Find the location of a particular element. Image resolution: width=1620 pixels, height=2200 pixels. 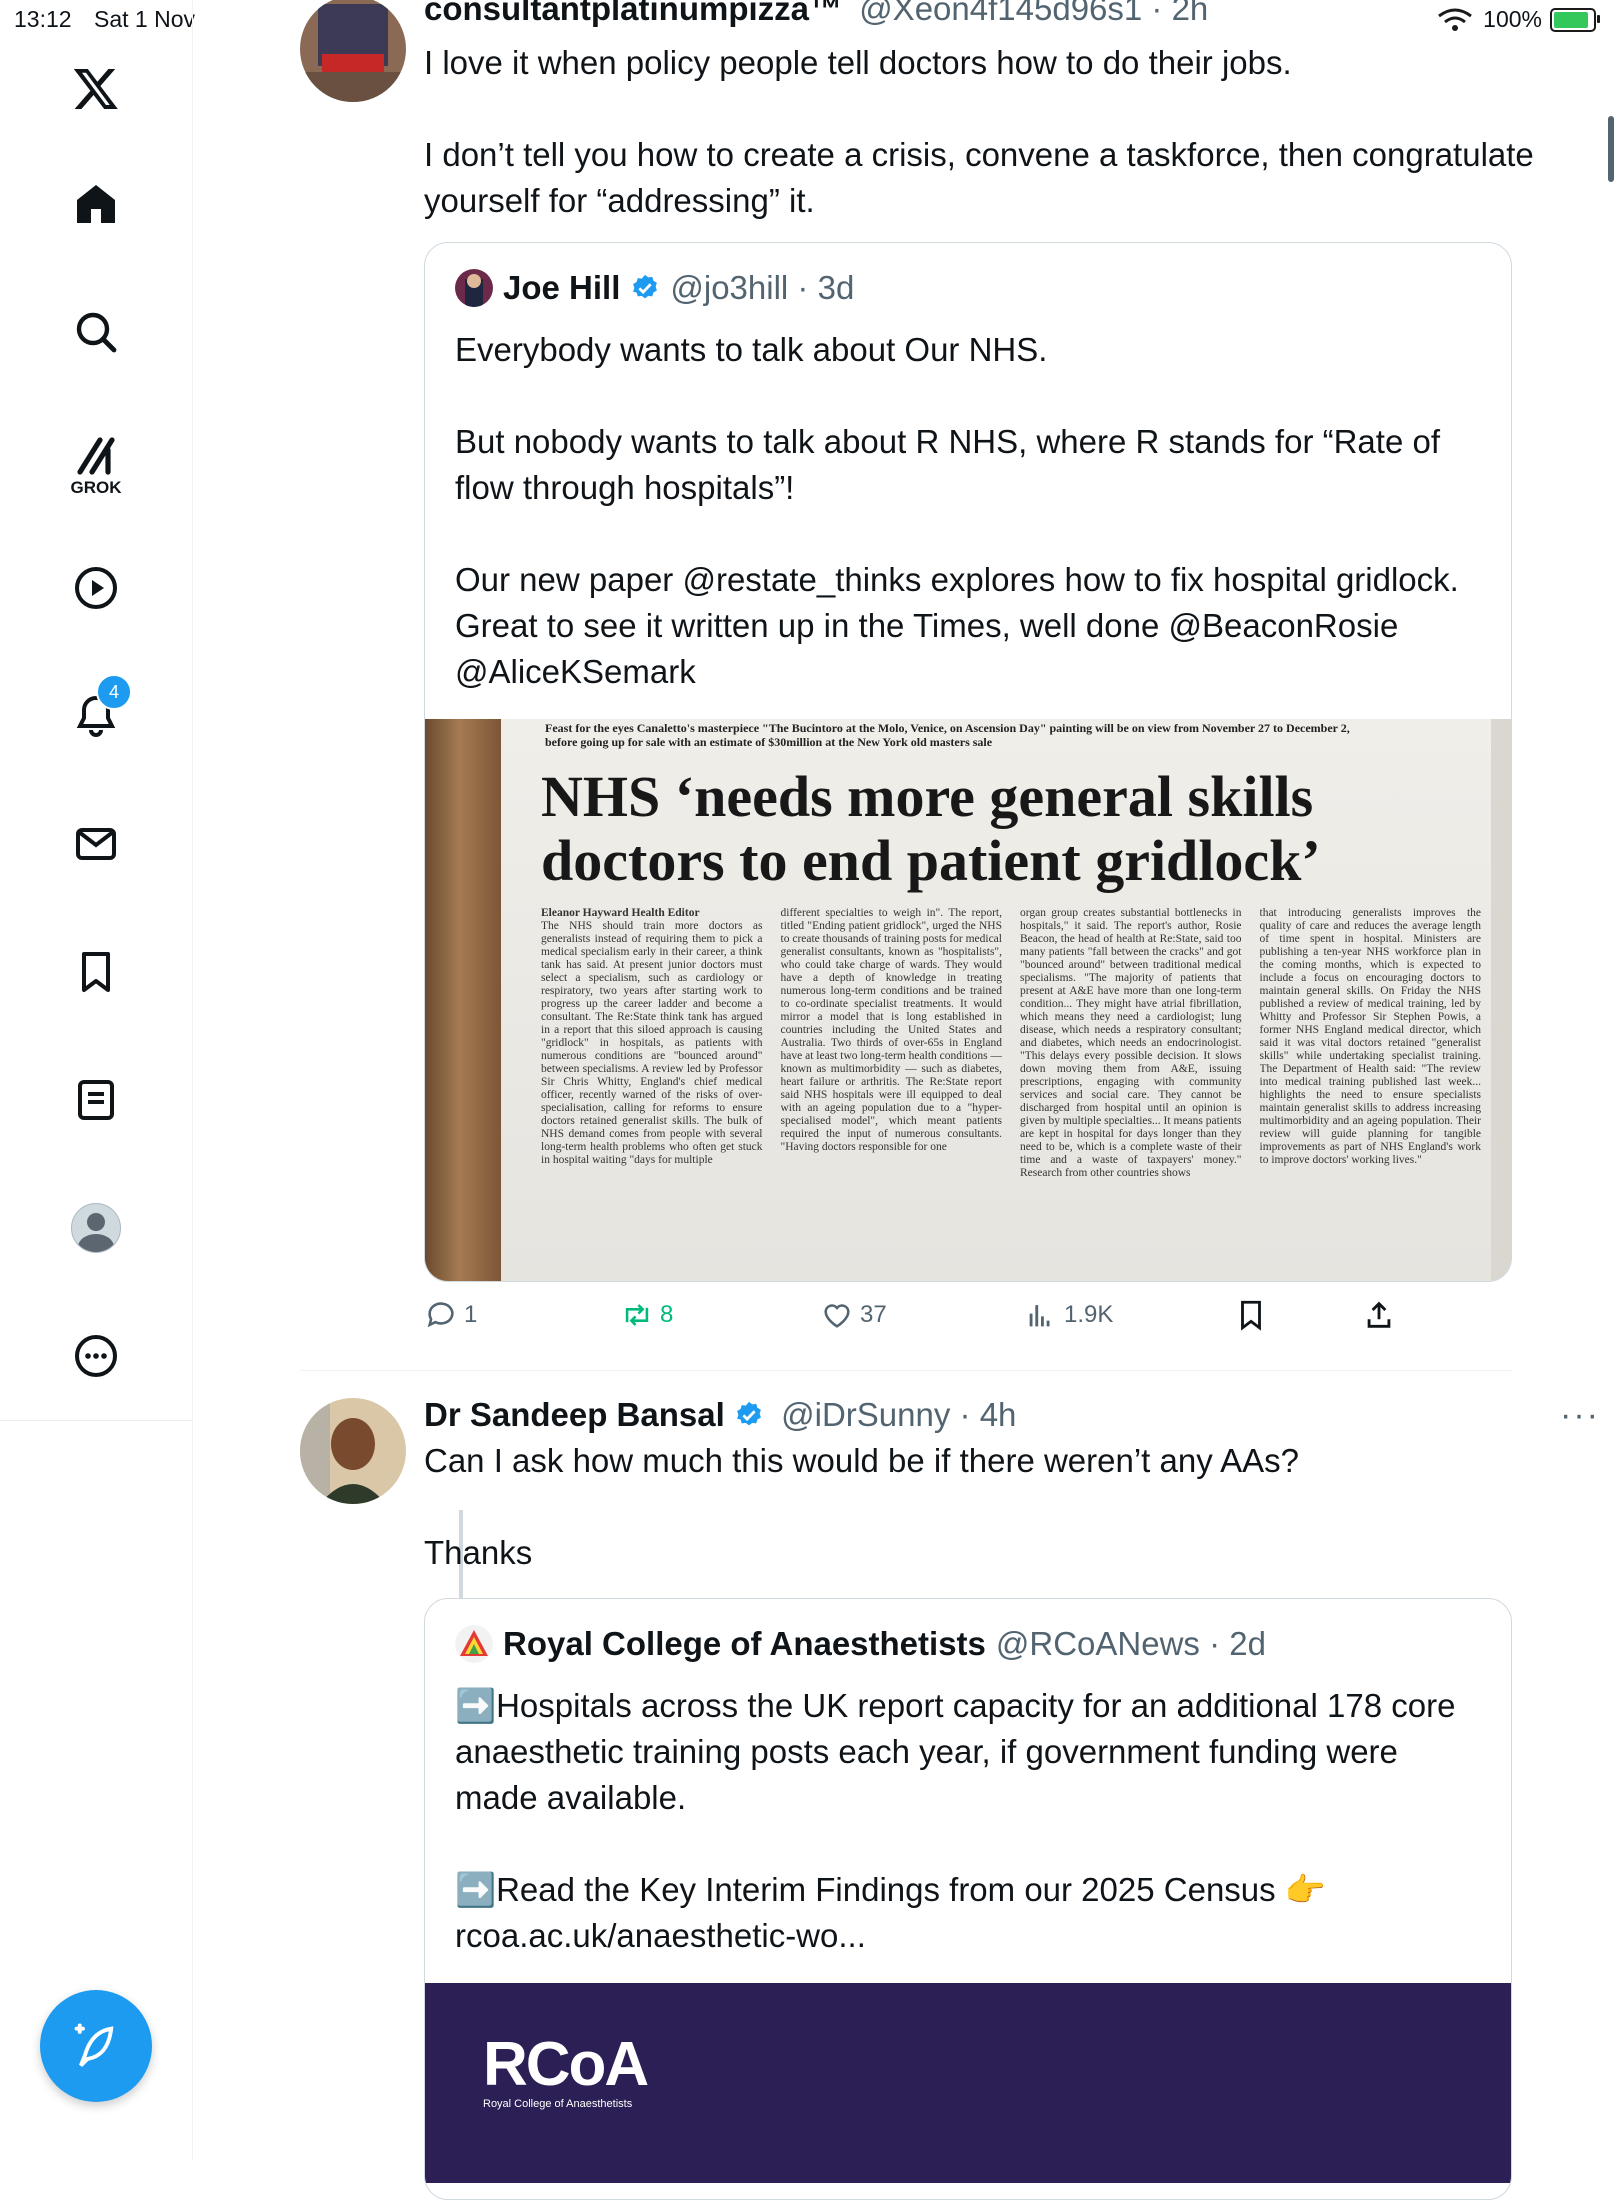

rcoa-image: RCoA Royal College of Anaesthetists is located at coordinates (968, 2083).